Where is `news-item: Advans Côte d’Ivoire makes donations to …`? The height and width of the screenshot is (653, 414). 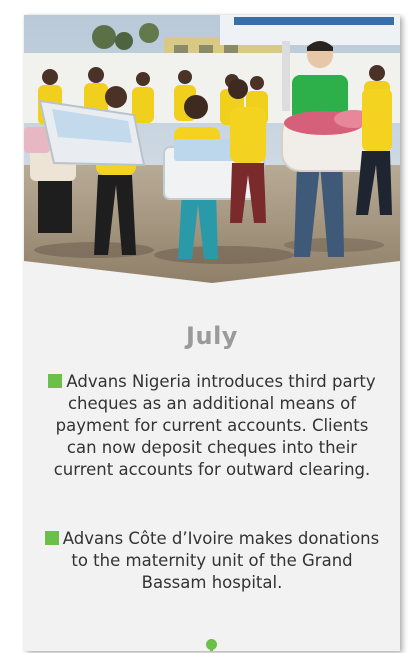
news-item: Advans Côte d’Ivoire makes donations to … is located at coordinates (212, 561).